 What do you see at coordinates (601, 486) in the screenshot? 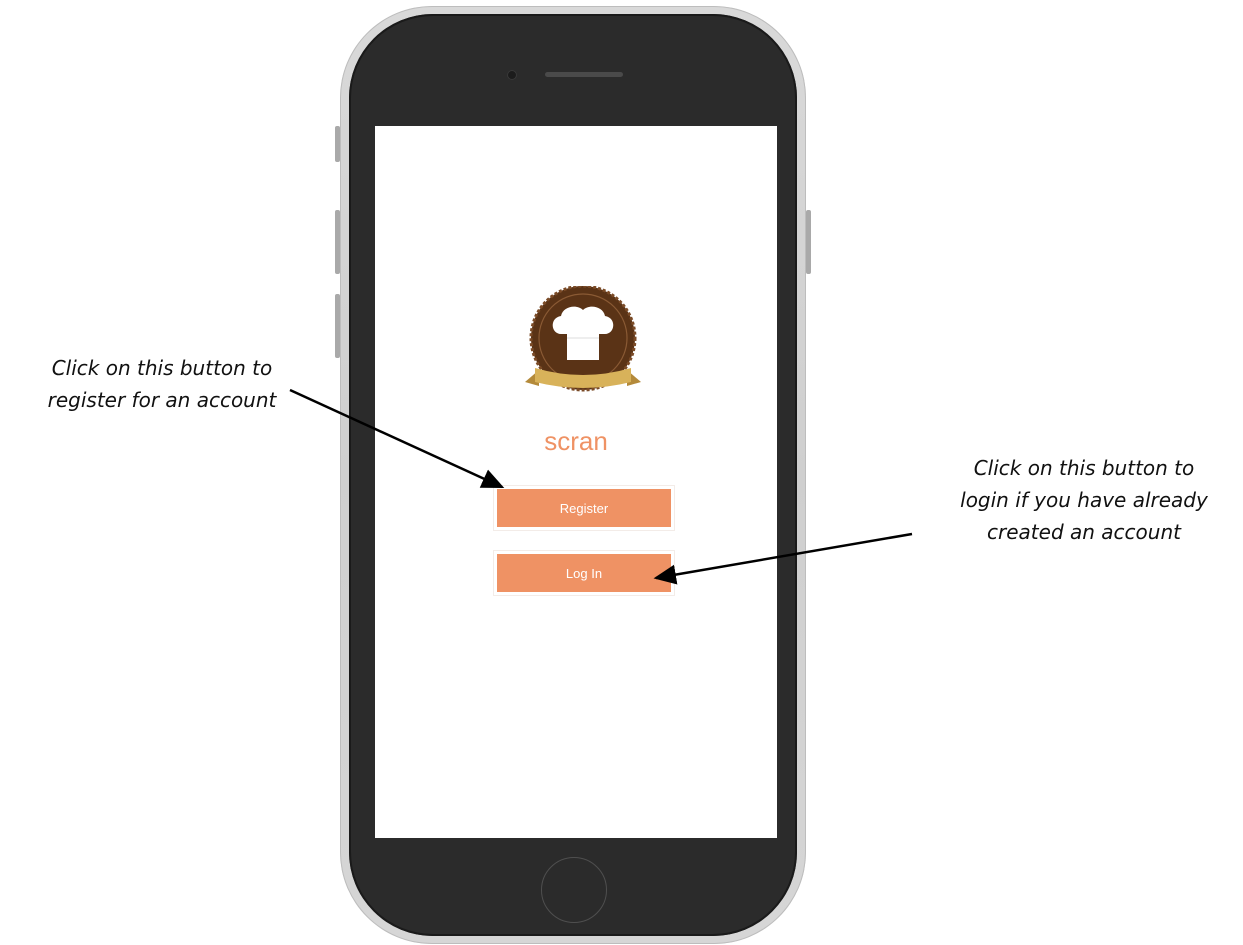
I see `annotation-arrows` at bounding box center [601, 486].